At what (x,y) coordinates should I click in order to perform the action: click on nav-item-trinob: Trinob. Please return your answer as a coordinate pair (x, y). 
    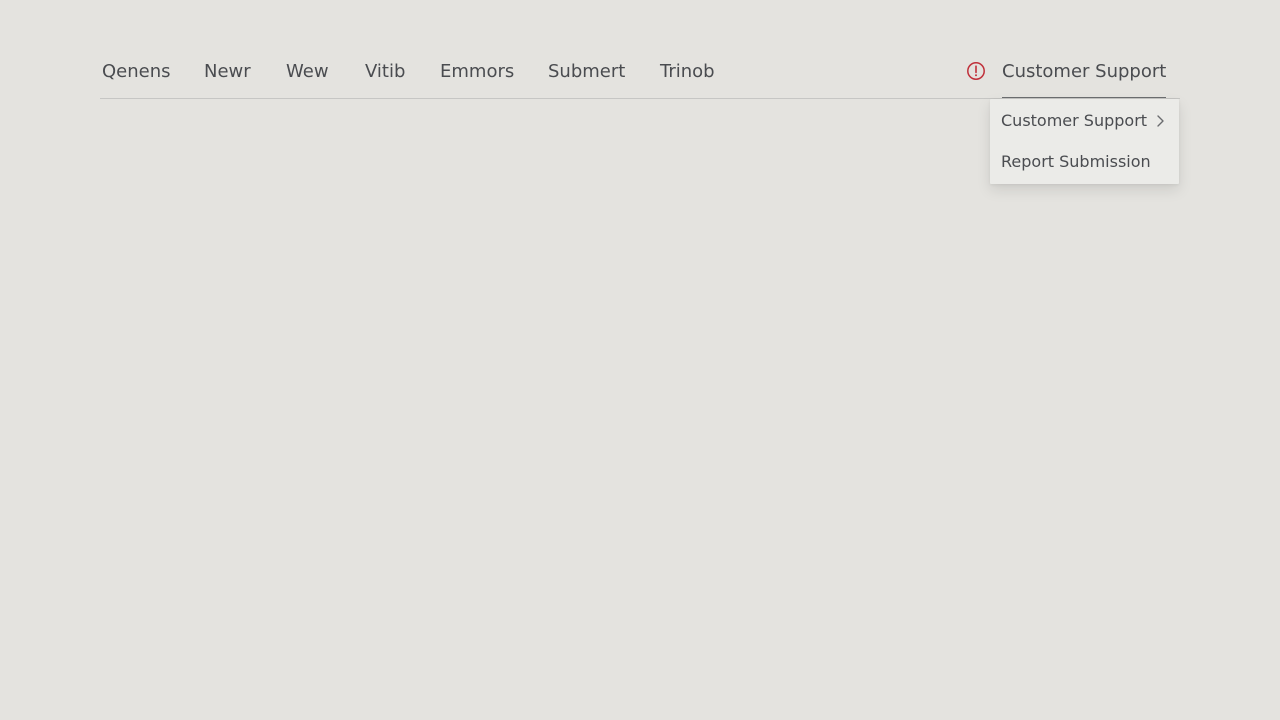
    Looking at the image, I should click on (687, 72).